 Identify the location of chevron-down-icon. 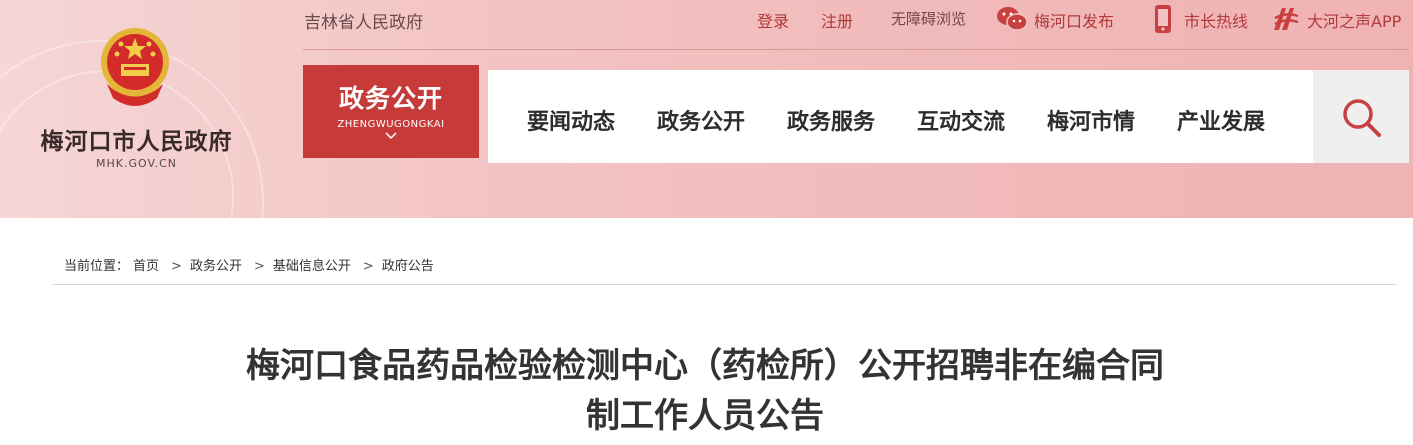
(391, 137).